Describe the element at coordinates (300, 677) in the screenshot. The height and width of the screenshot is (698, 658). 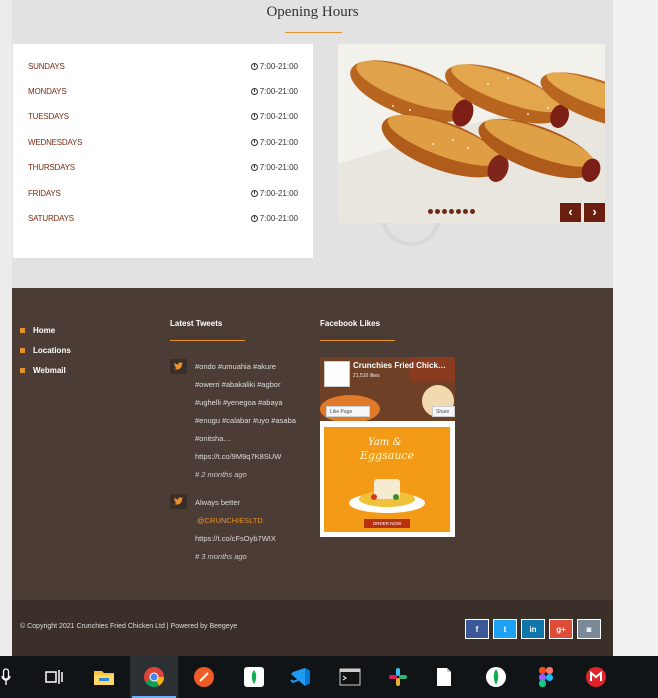
I see `vscode-icon` at that location.